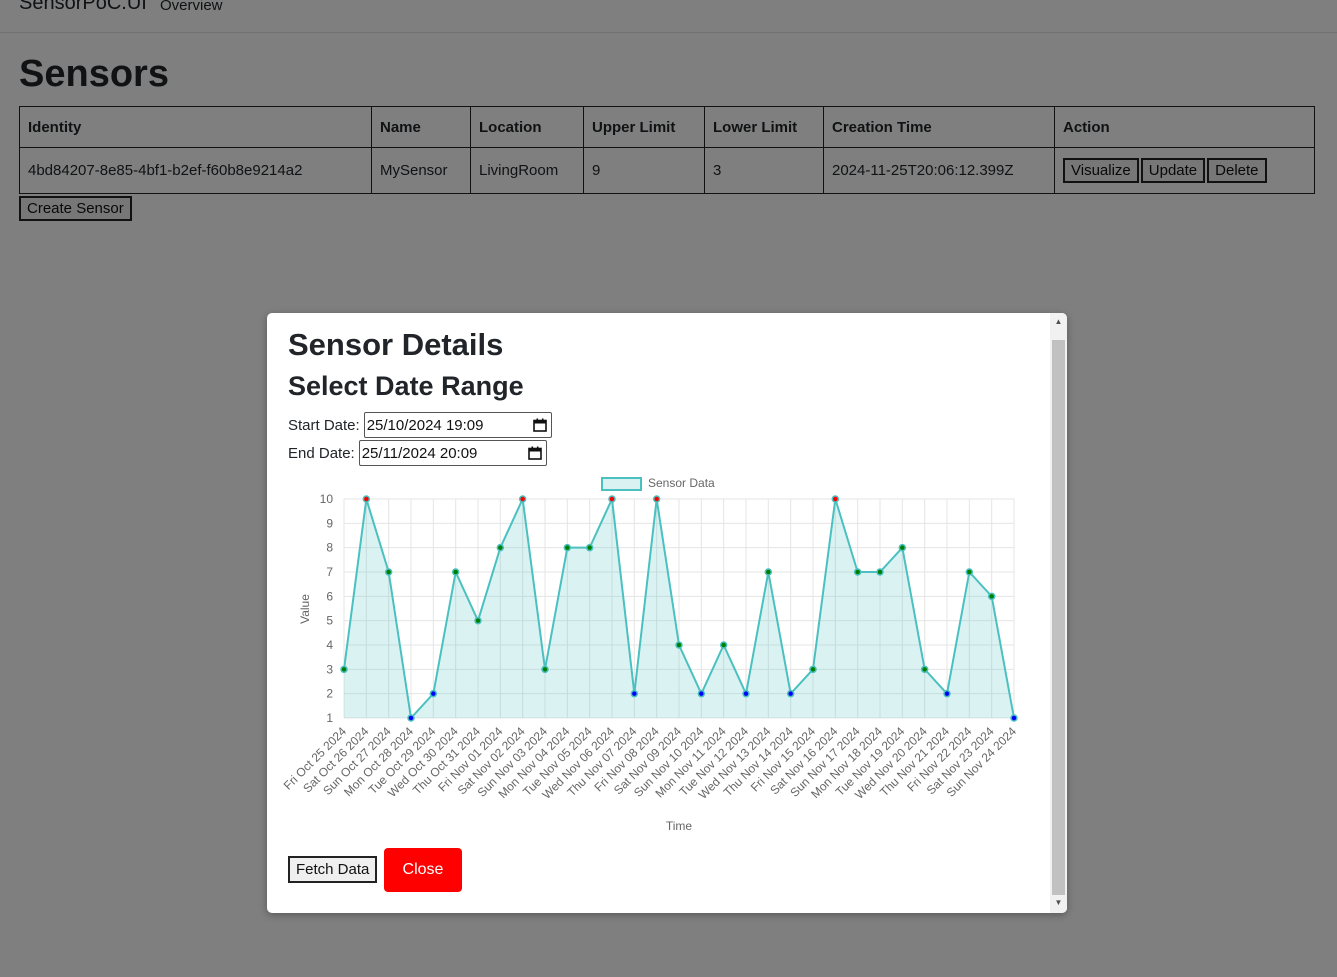 Image resolution: width=1337 pixels, height=977 pixels. I want to click on y-tick-label: 10, so click(327, 499).